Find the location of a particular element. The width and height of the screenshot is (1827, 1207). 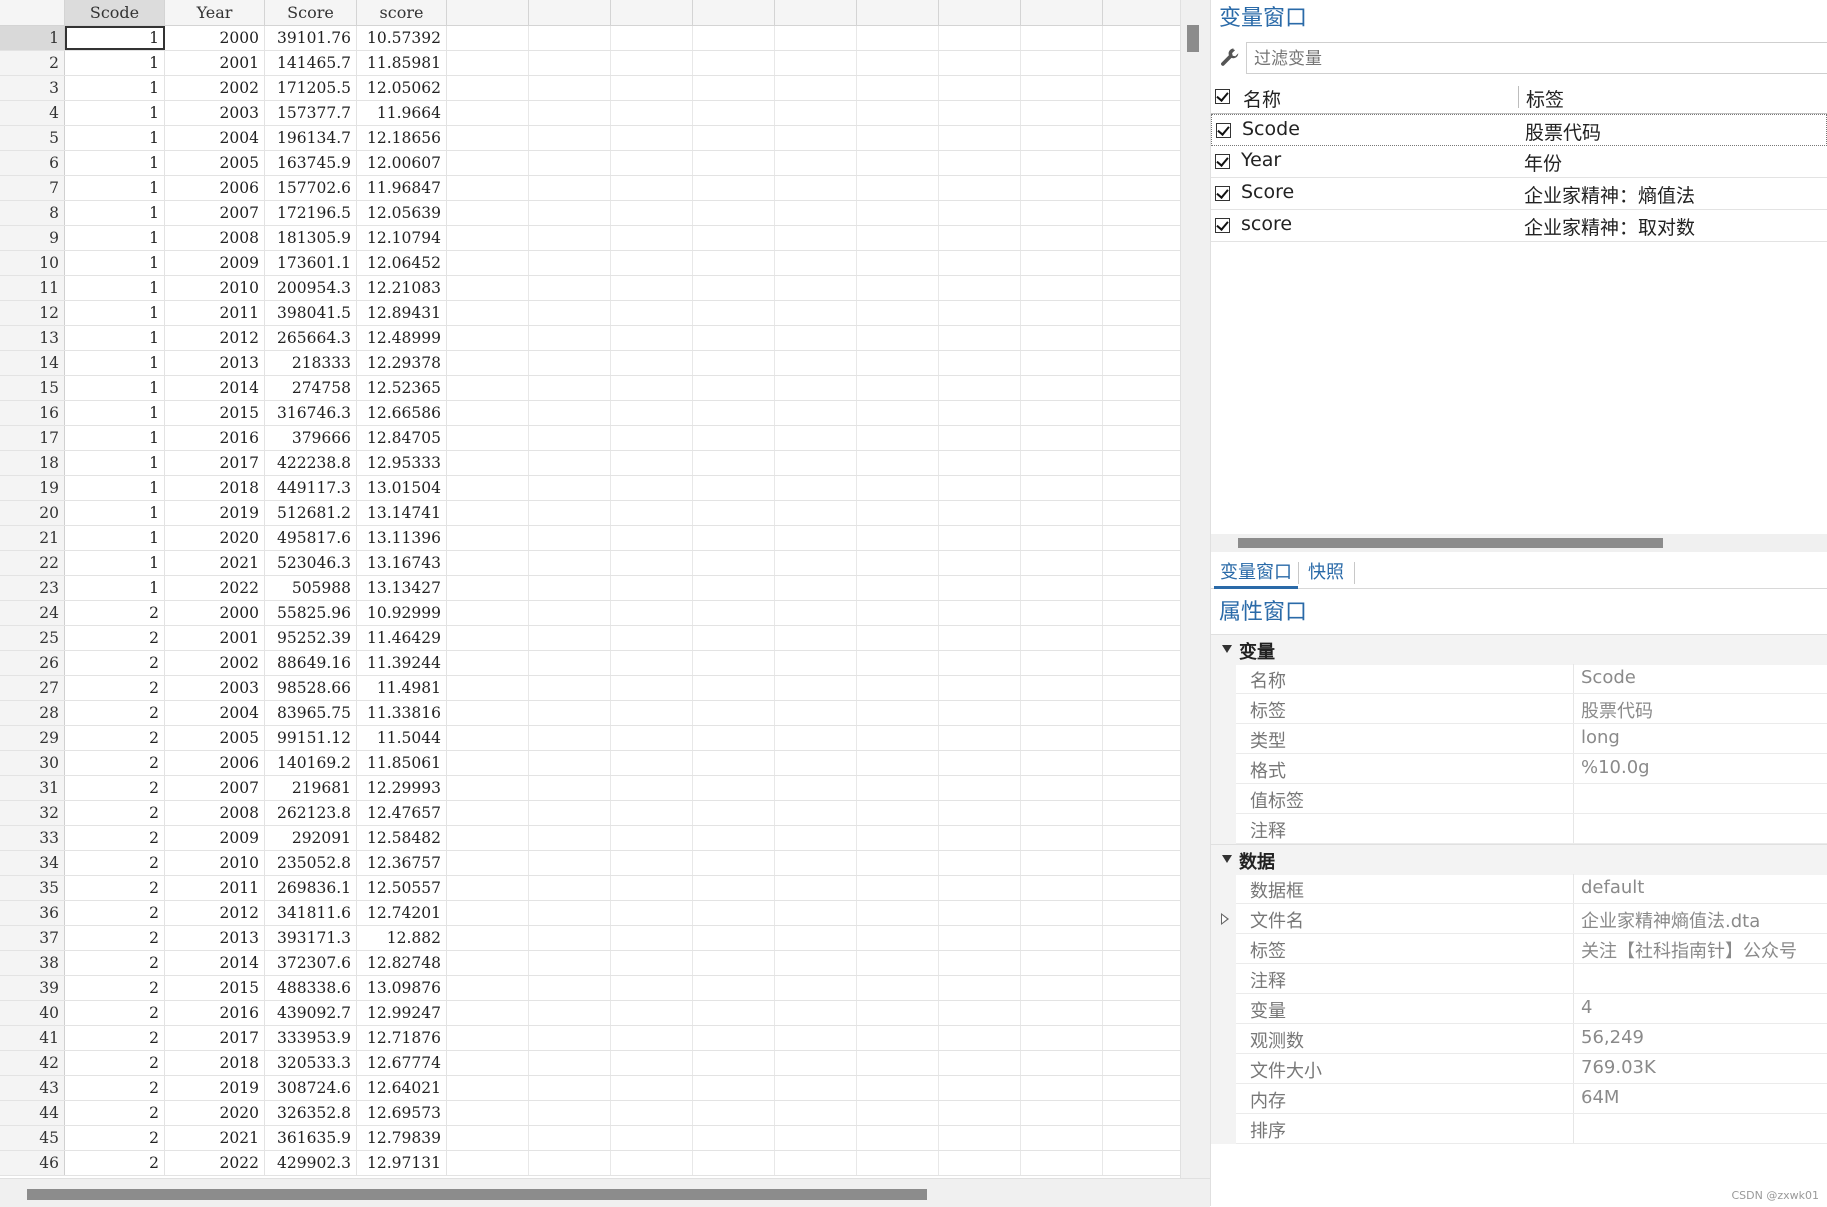

property-row: 注释 is located at coordinates (1531, 979).